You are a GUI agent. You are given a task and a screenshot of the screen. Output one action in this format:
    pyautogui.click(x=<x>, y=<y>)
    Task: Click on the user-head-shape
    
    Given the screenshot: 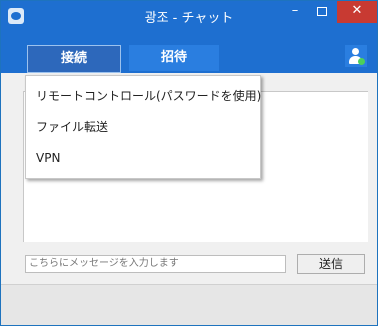 What is the action you would take?
    pyautogui.click(x=355, y=51)
    